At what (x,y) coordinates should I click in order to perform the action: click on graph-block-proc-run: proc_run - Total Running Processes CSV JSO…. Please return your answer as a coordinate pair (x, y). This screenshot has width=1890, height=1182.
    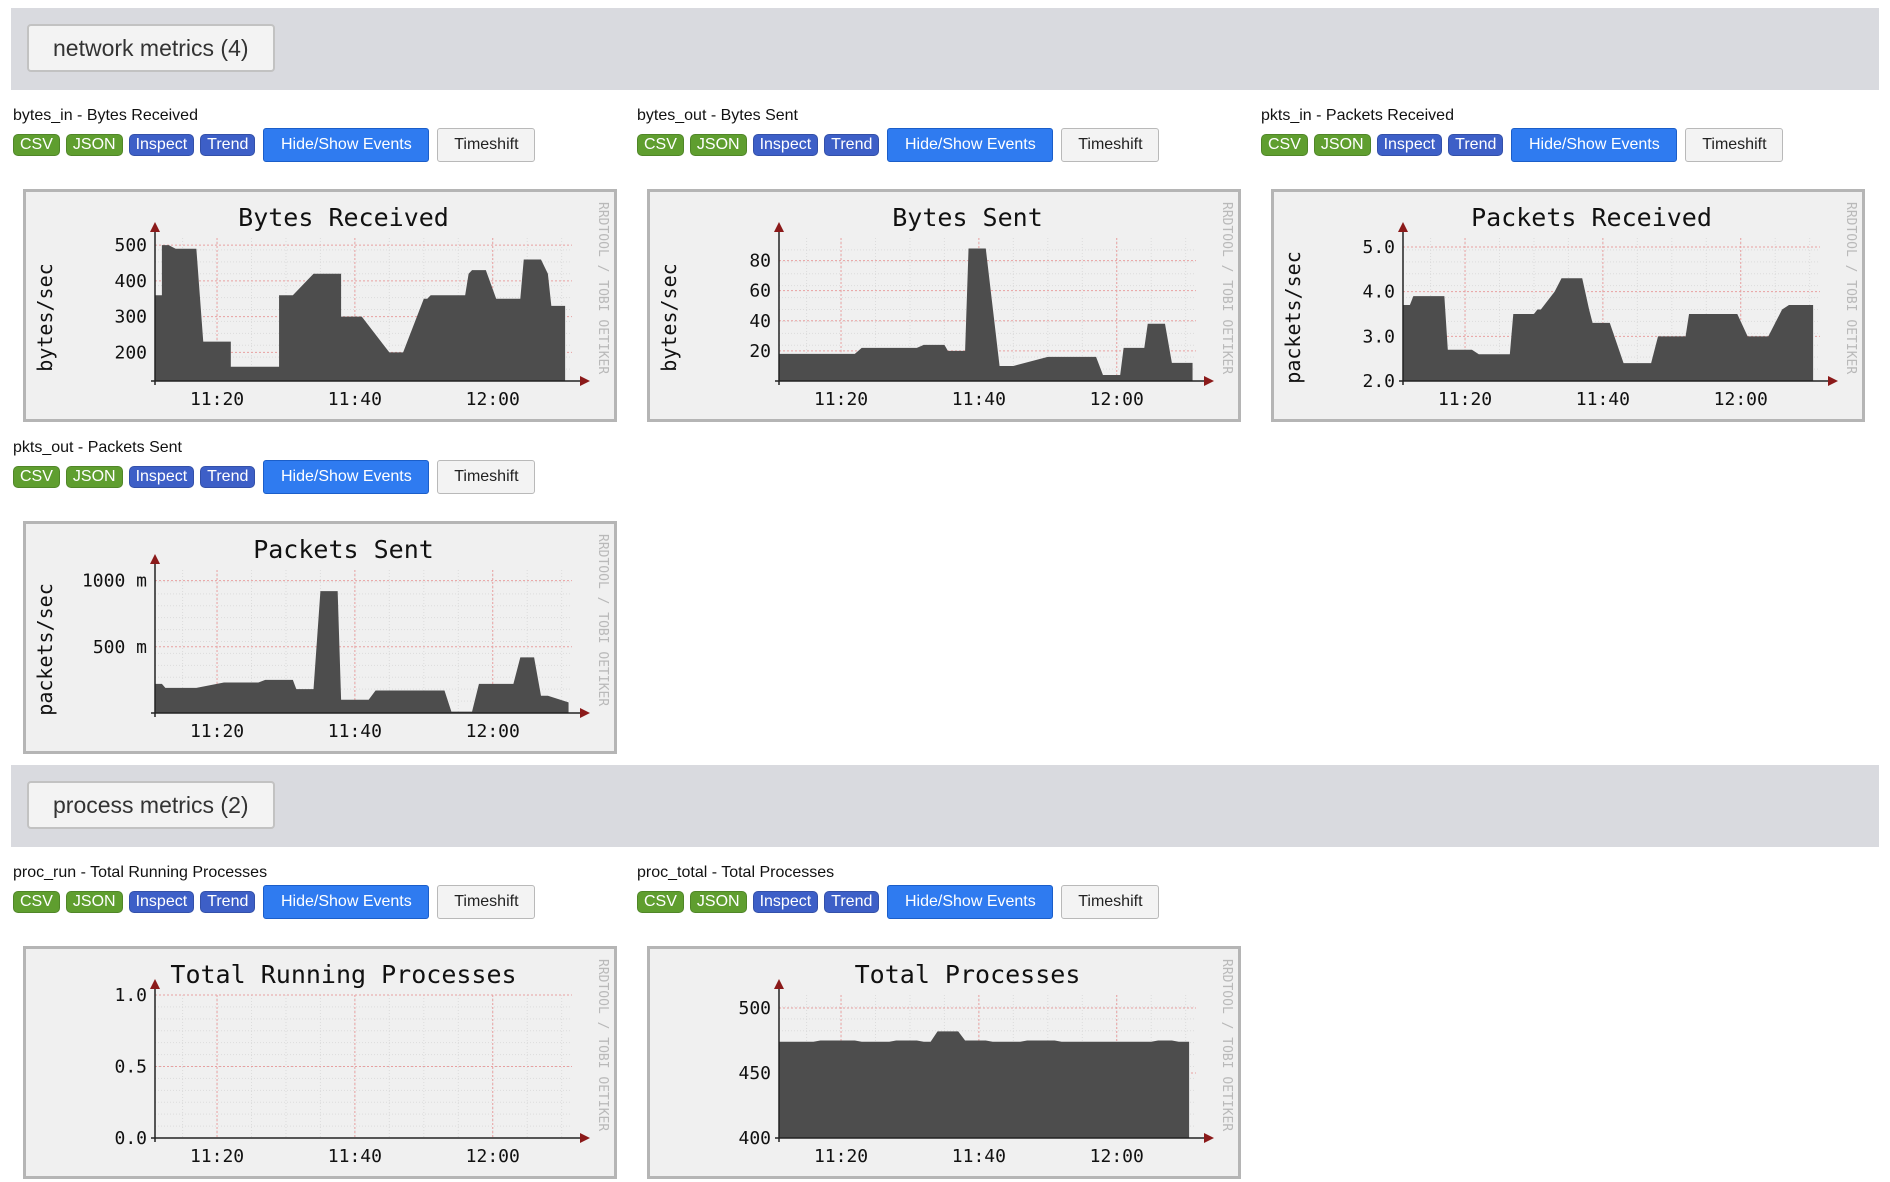
    Looking at the image, I should click on (316, 1023).